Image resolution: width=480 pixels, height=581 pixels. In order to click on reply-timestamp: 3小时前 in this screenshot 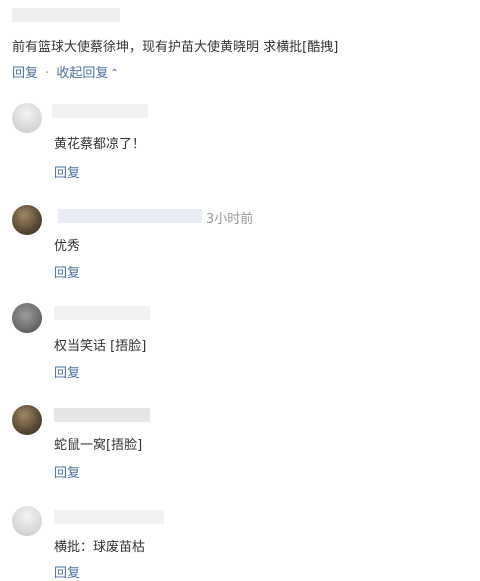, I will do `click(230, 219)`.